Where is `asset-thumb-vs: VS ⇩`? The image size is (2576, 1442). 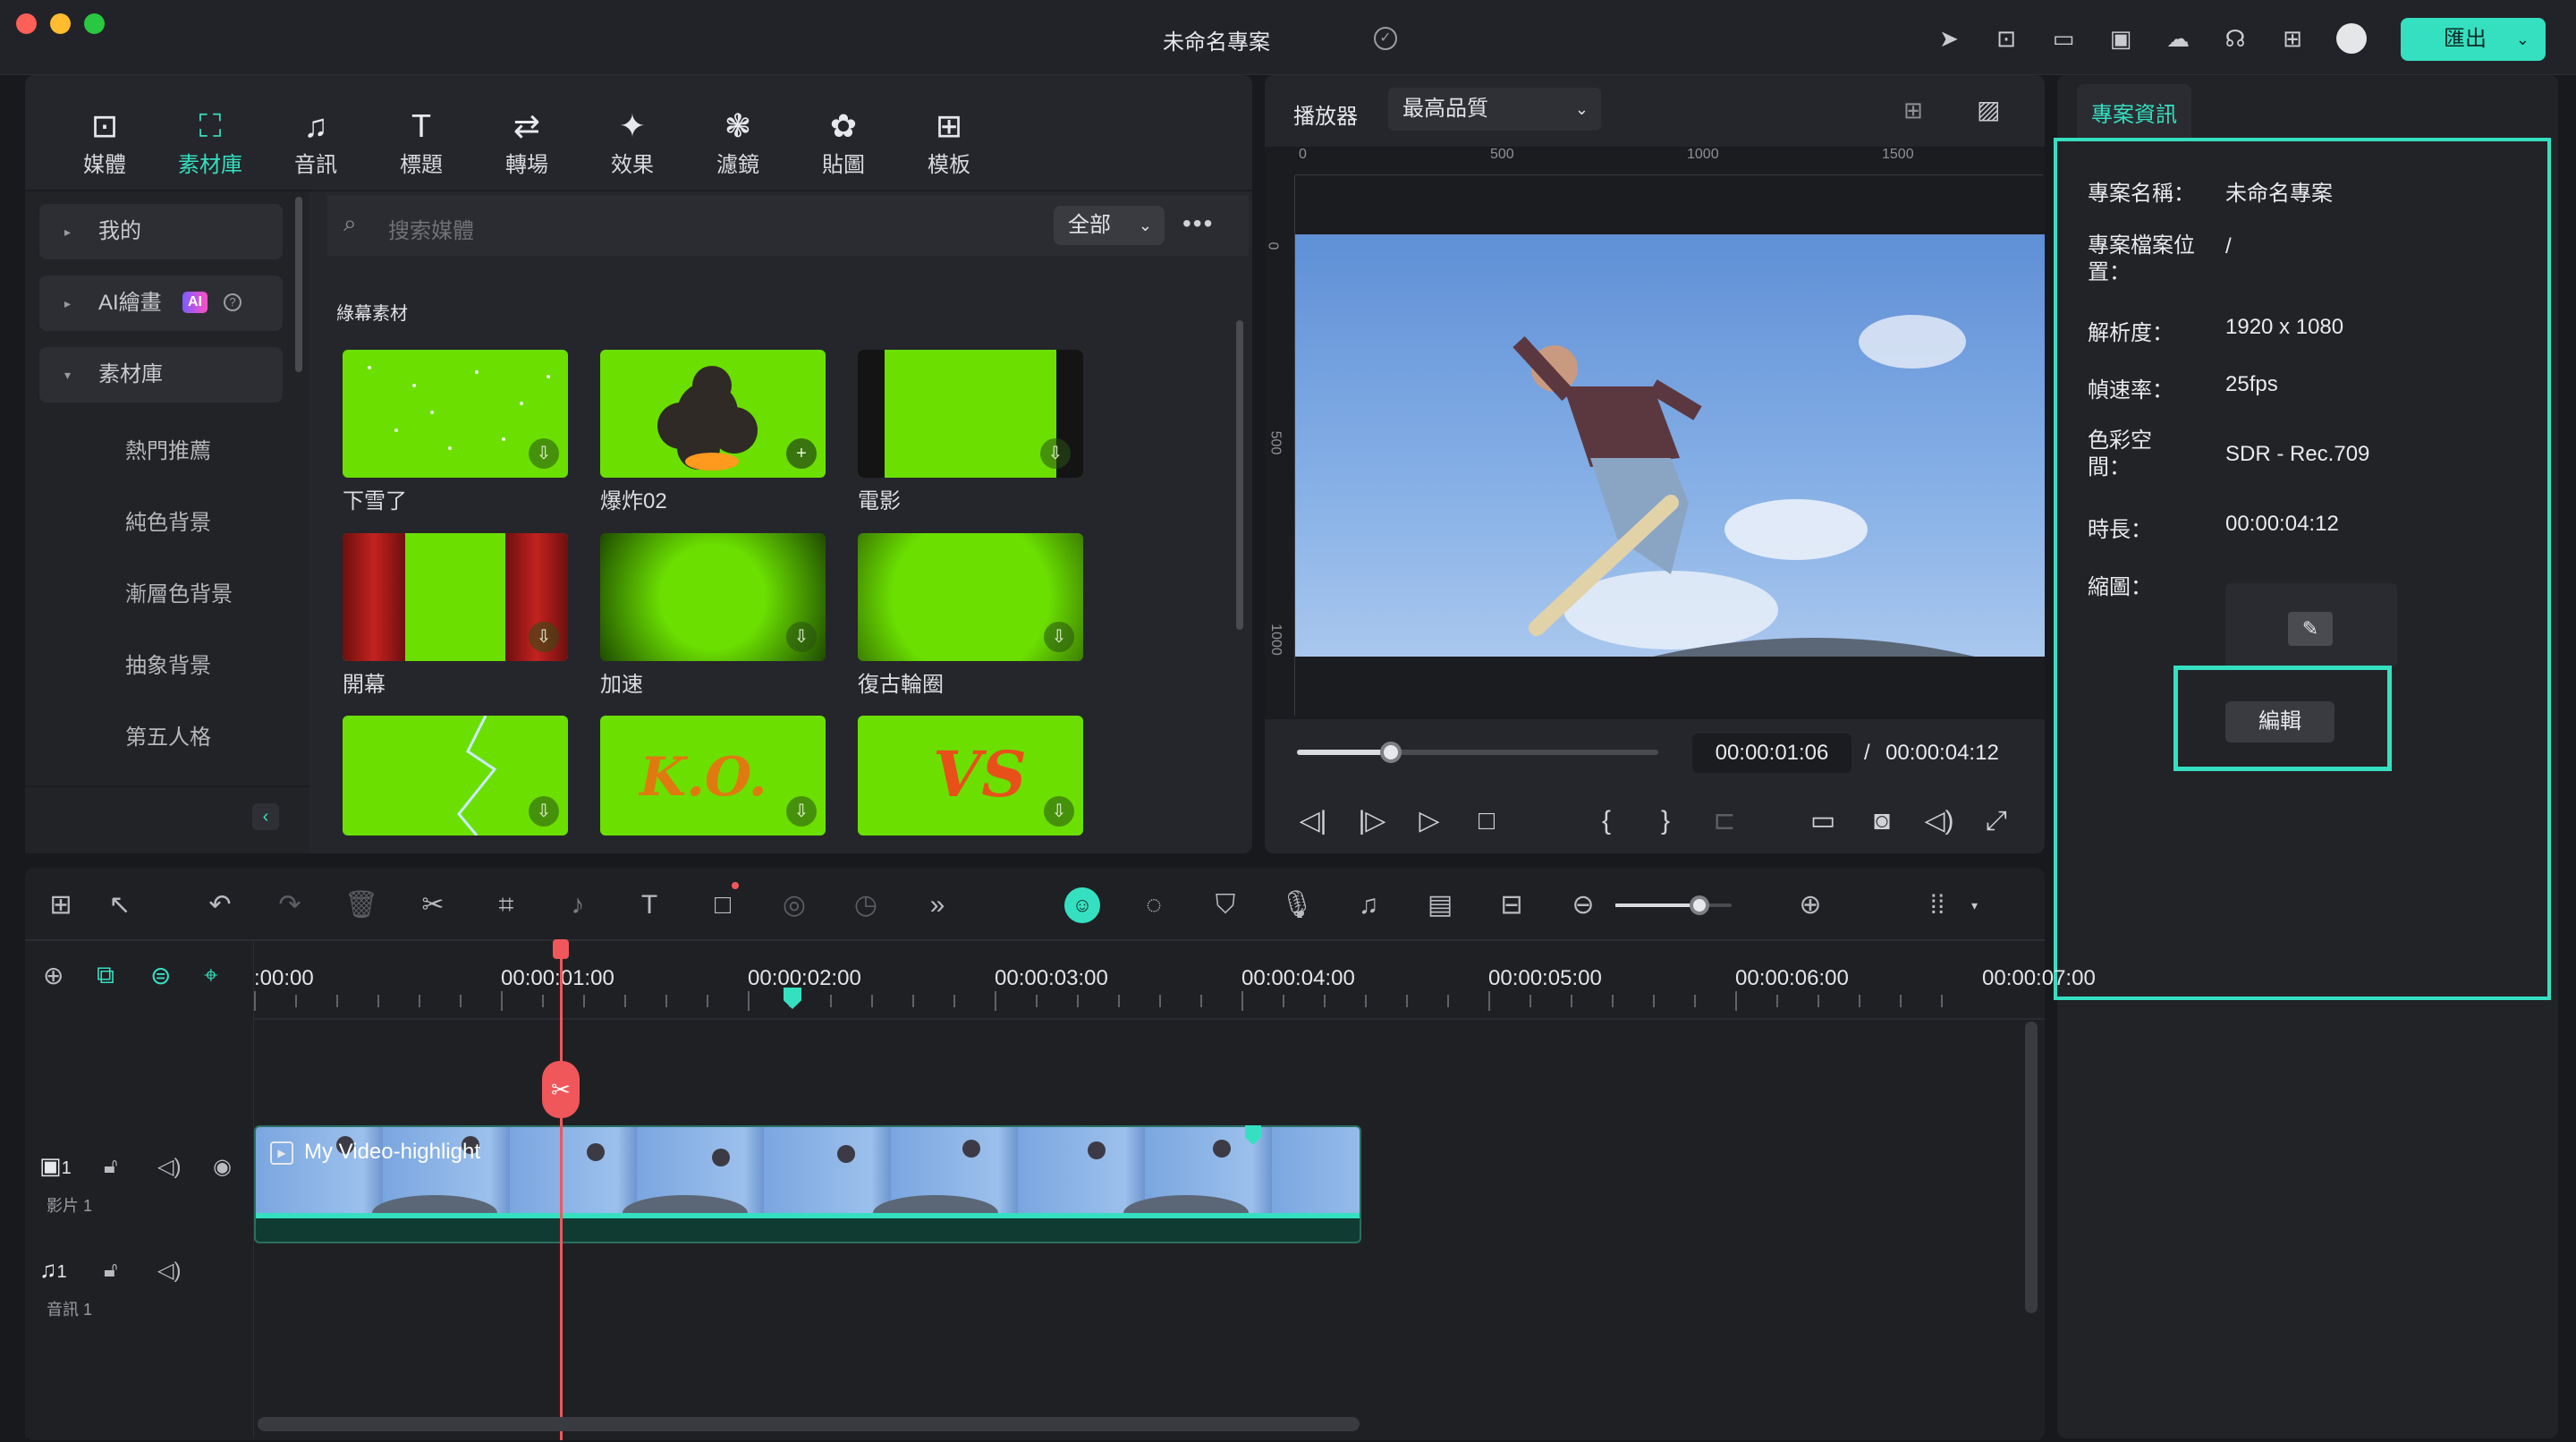 asset-thumb-vs: VS ⇩ is located at coordinates (970, 776).